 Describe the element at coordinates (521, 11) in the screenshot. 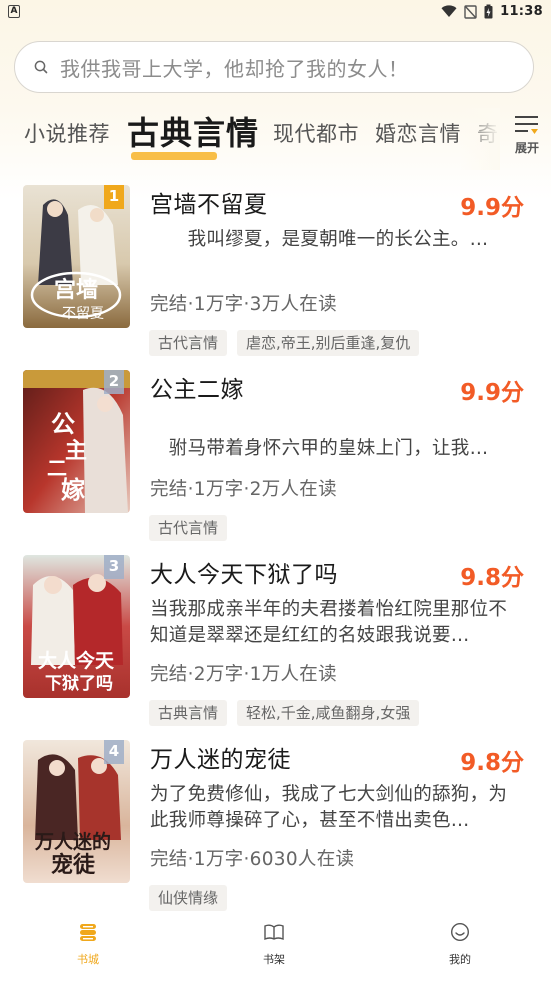

I see `status-time: 11:38` at that location.